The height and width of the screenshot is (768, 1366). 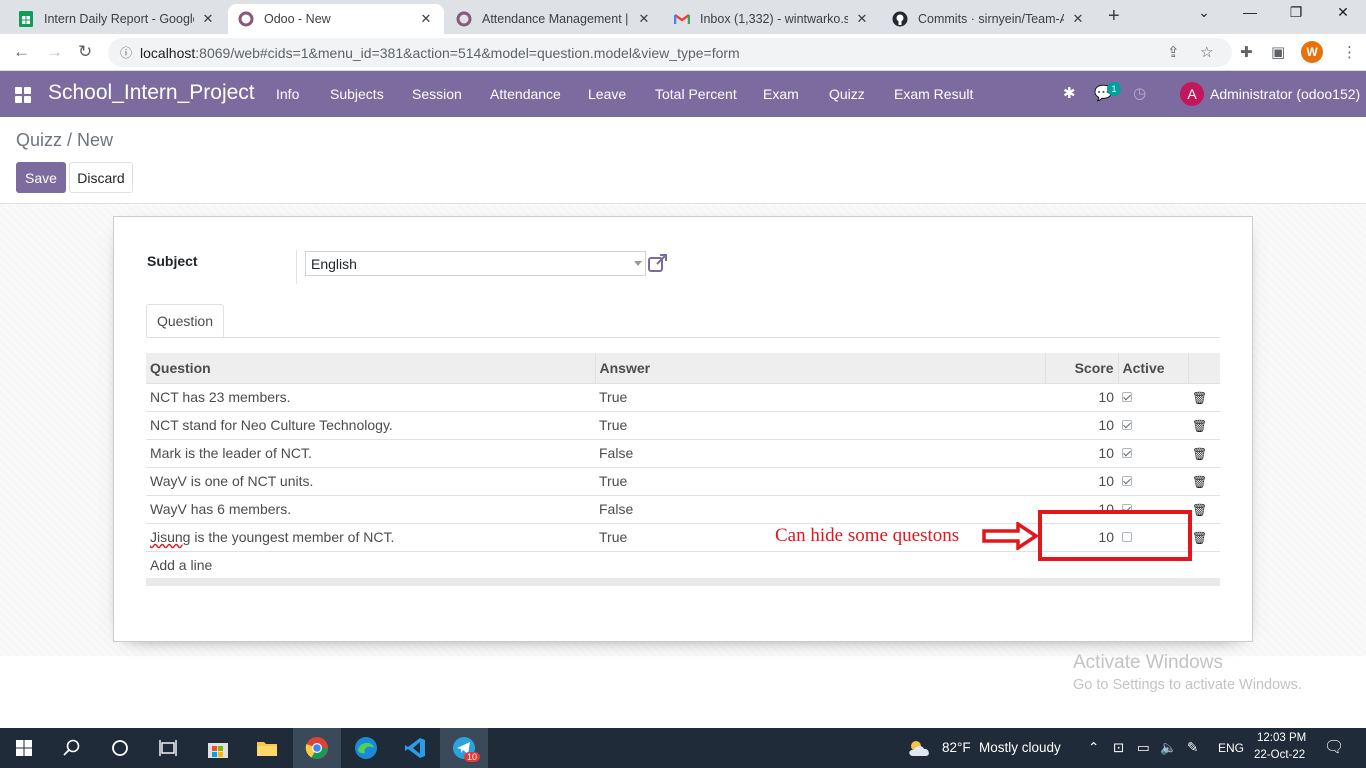 What do you see at coordinates (1279, 755) in the screenshot?
I see `clock-date: 22-Oct-22` at bounding box center [1279, 755].